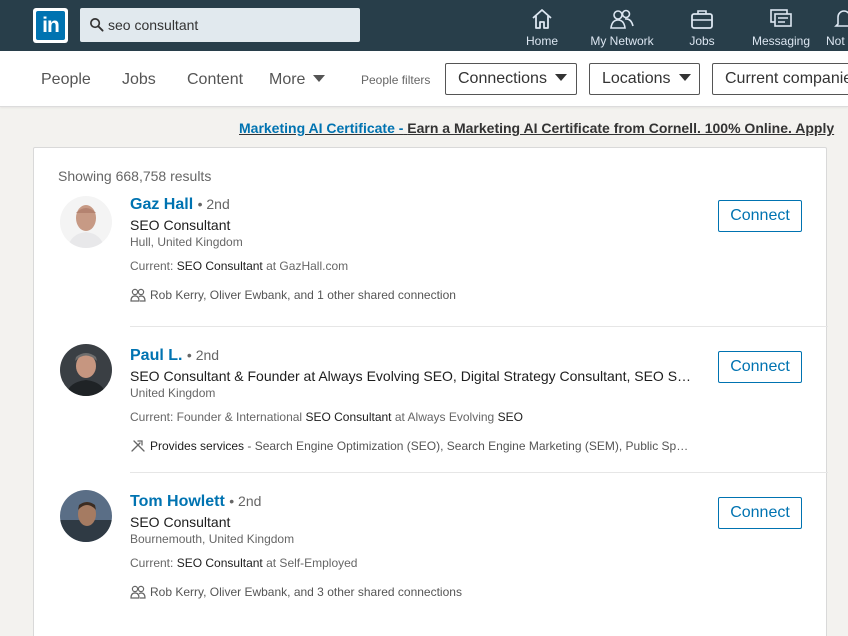 The height and width of the screenshot is (636, 848). I want to click on current-rest: at GazHall.com, so click(307, 266).